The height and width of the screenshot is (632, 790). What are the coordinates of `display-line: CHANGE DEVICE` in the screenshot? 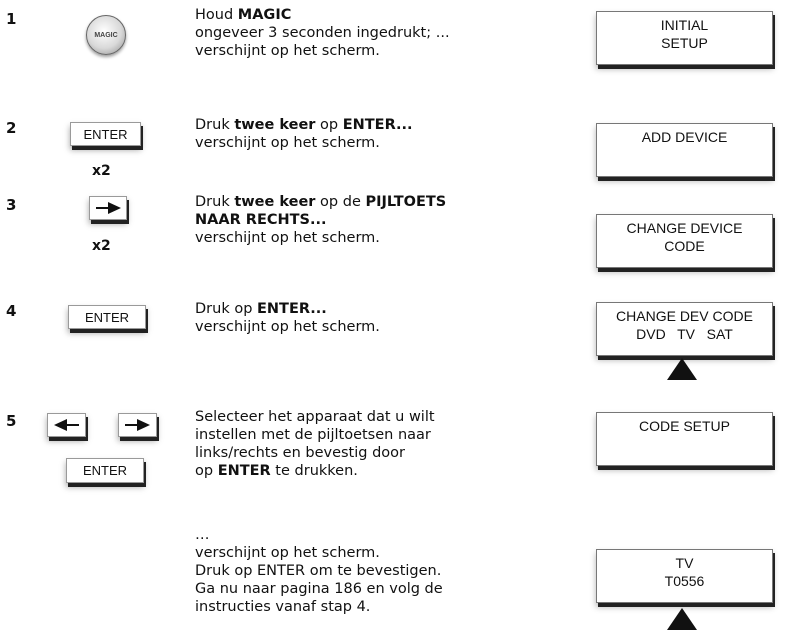 It's located at (684, 228).